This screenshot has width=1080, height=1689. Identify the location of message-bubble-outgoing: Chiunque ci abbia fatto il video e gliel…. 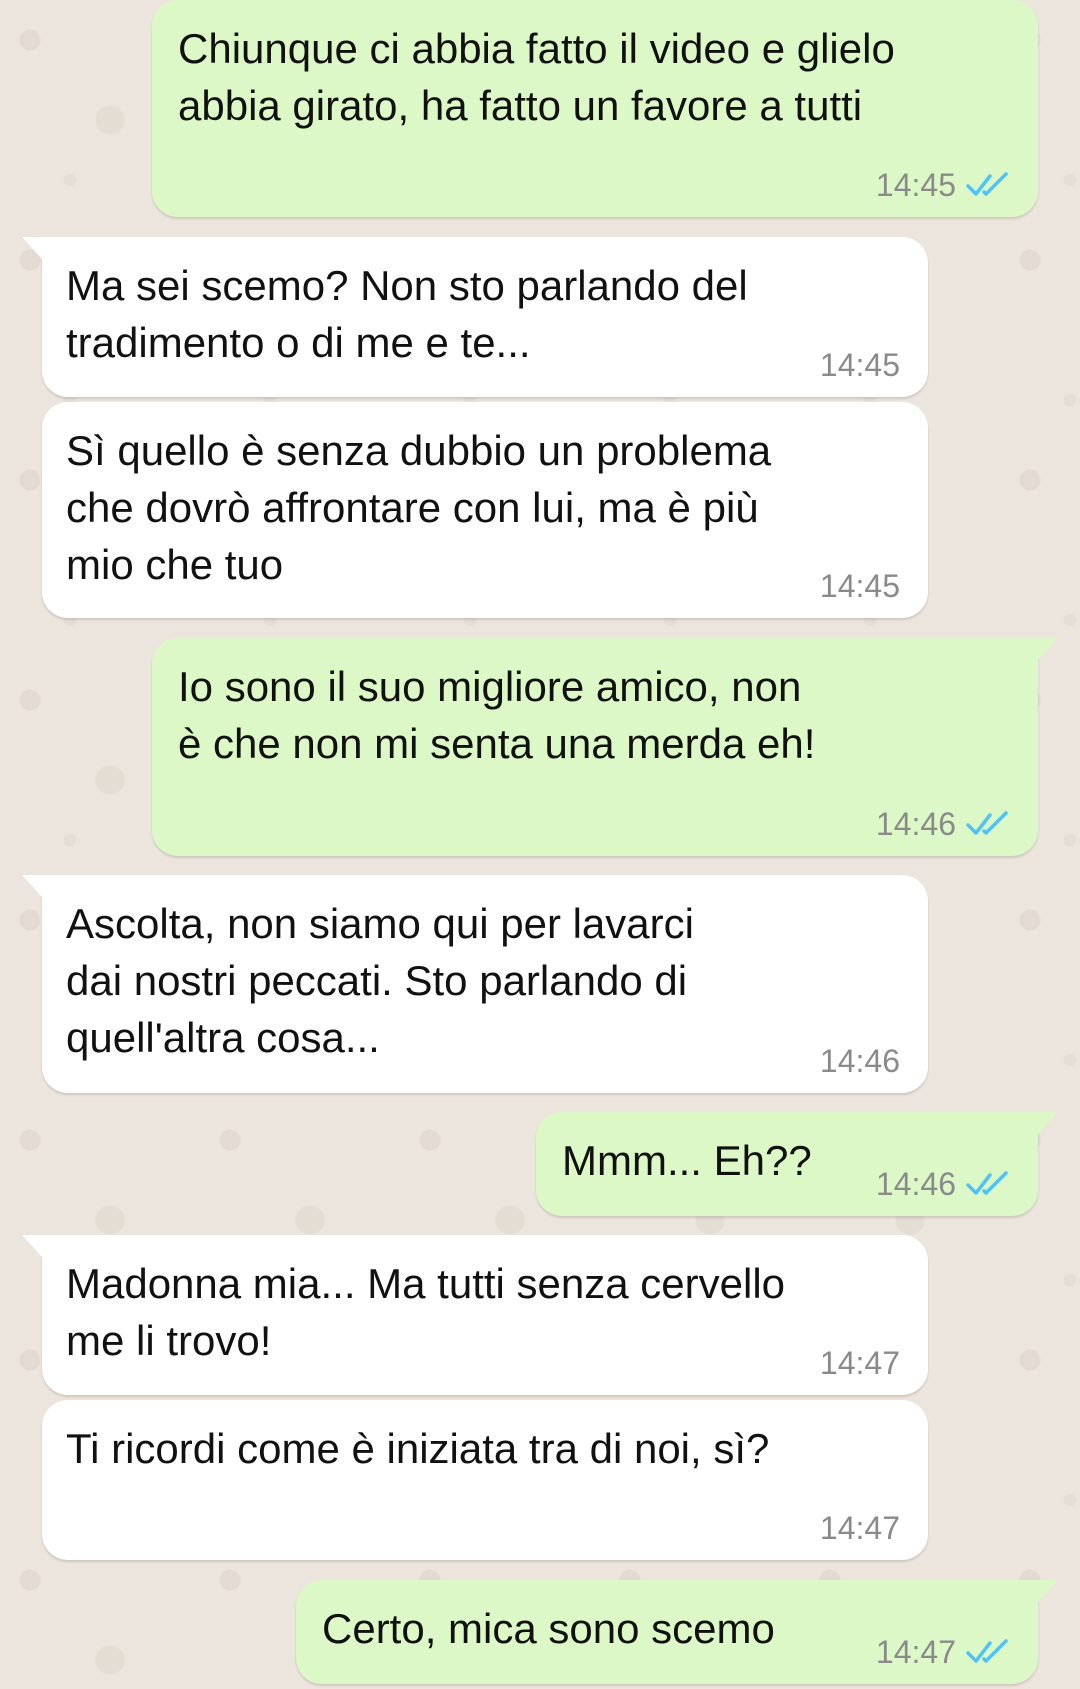
(595, 108).